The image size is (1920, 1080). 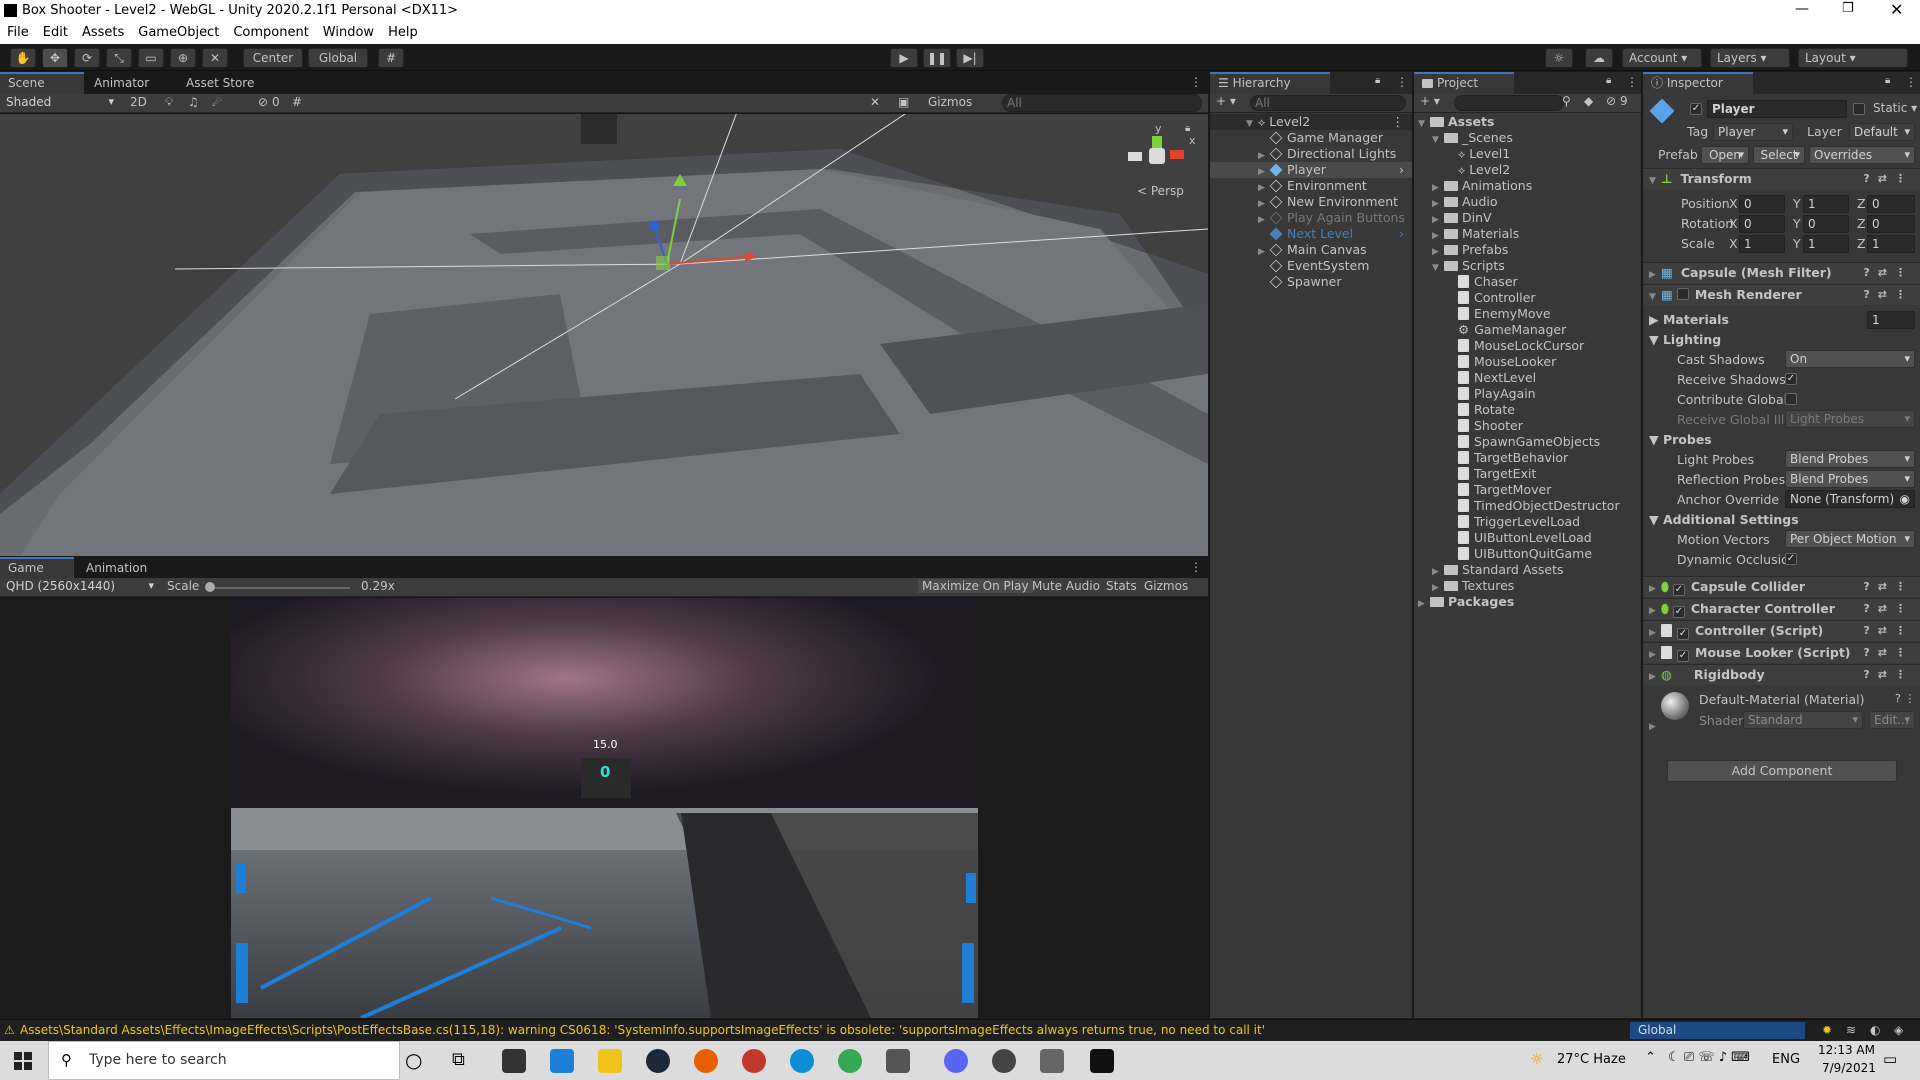 What do you see at coordinates (215, 58) in the screenshot?
I see `custom-tool-icon: ✕` at bounding box center [215, 58].